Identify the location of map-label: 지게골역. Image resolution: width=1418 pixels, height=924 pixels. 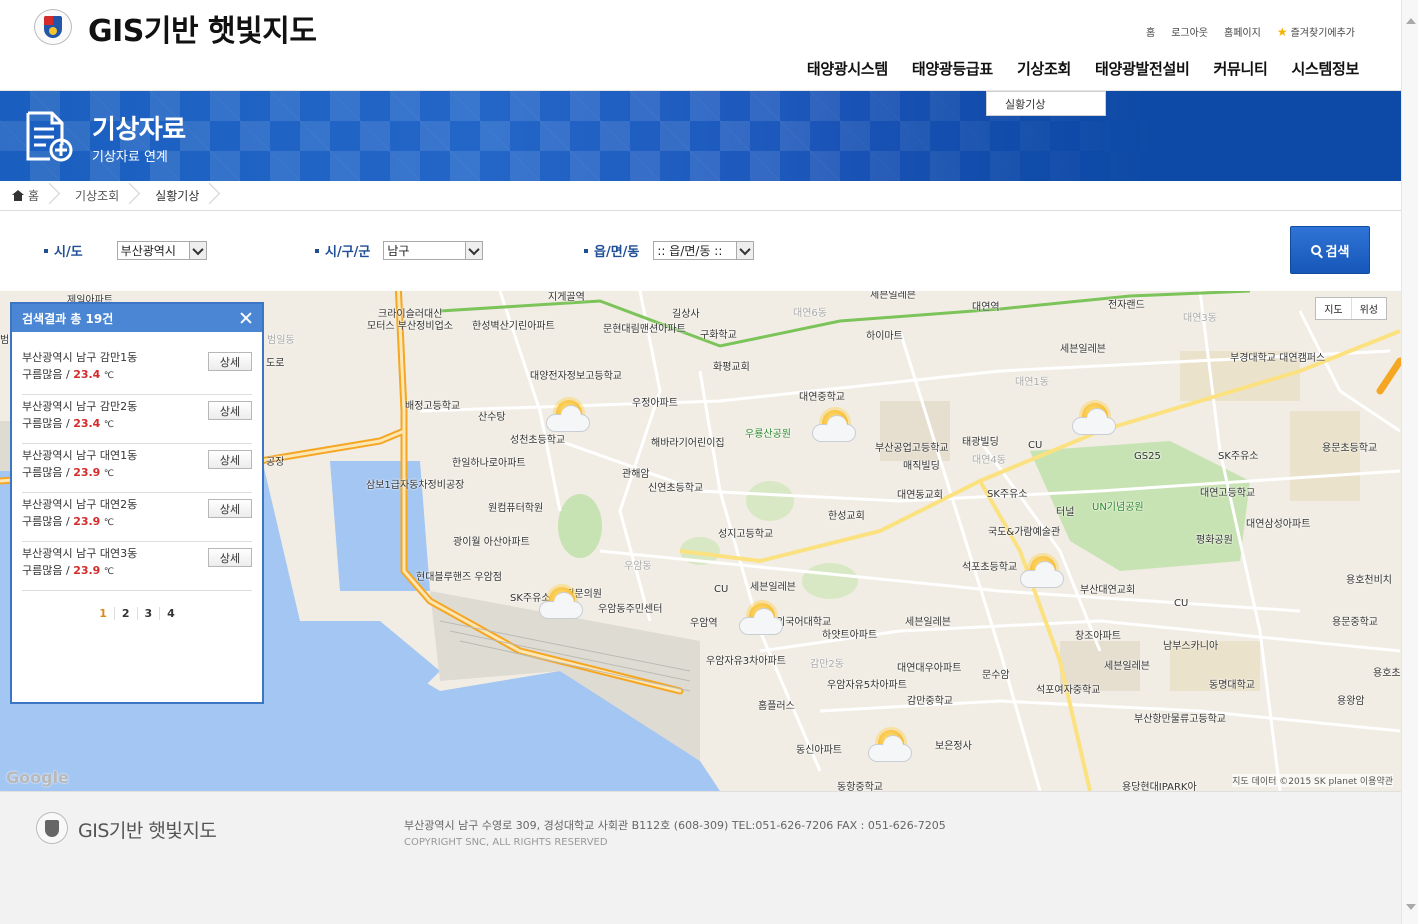
(566, 297).